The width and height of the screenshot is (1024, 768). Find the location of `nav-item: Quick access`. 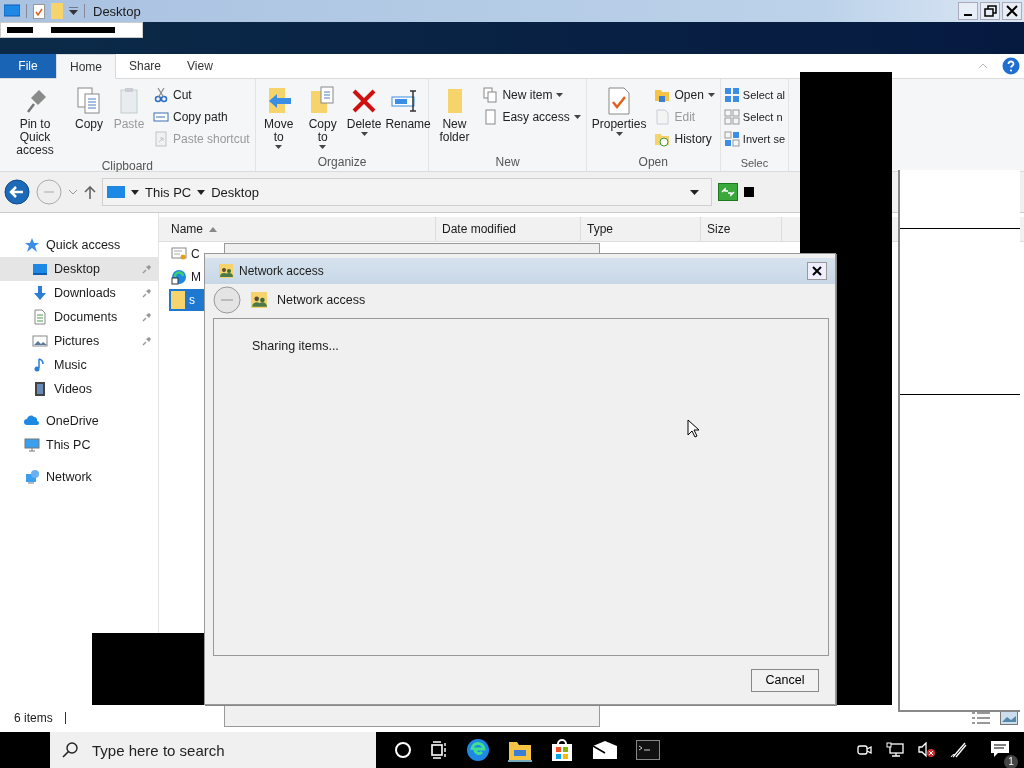

nav-item: Quick access is located at coordinates (79, 245).